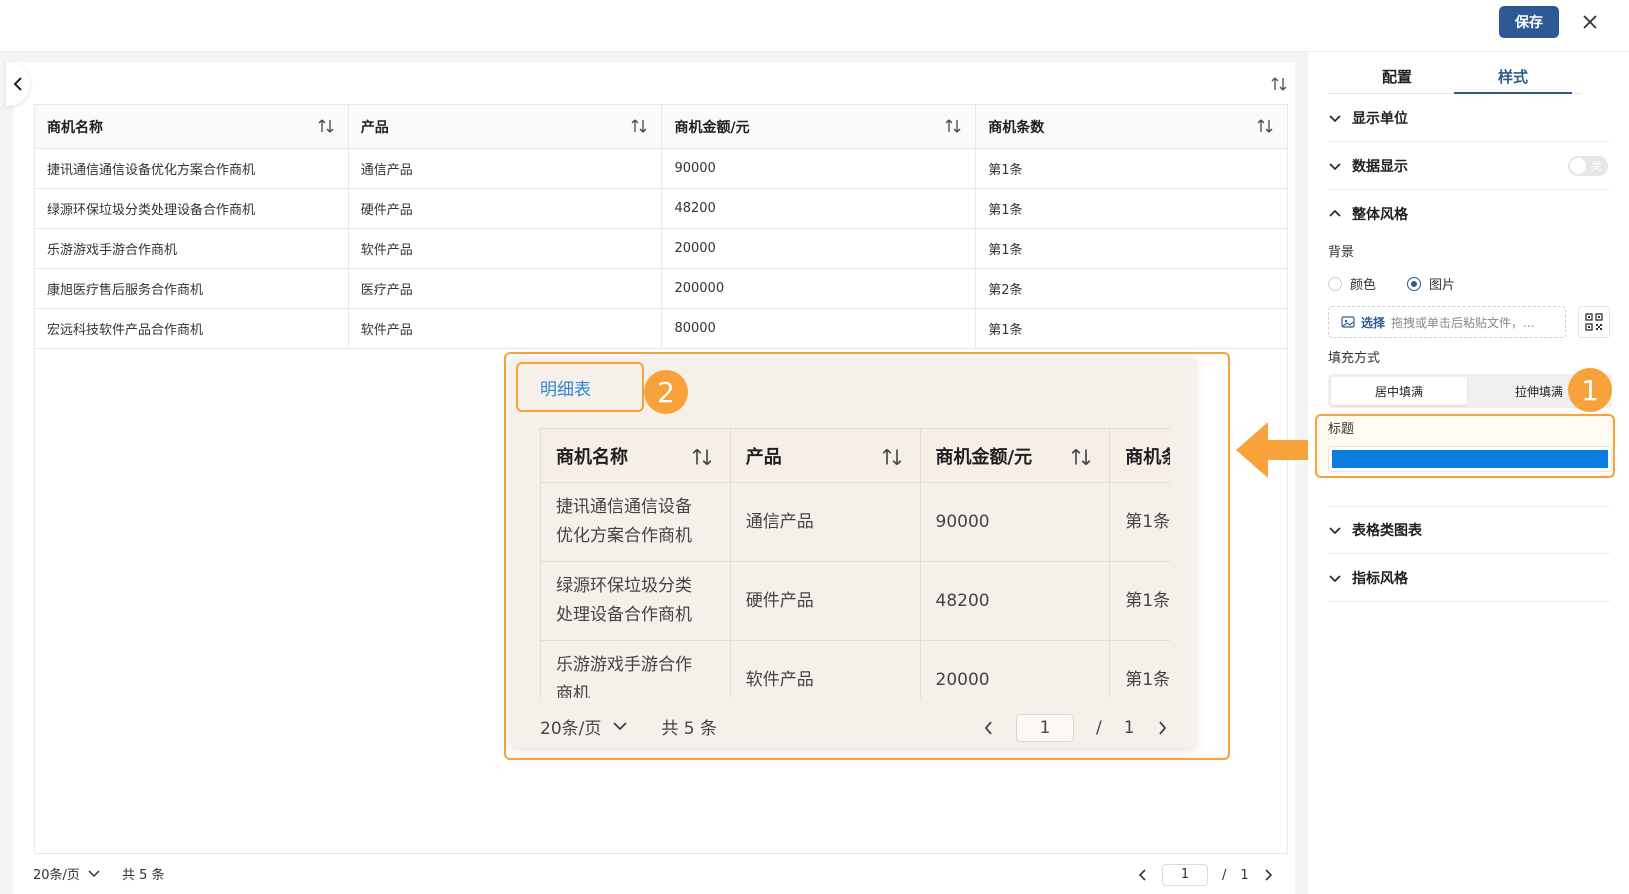 This screenshot has width=1629, height=894. What do you see at coordinates (592, 457) in the screenshot?
I see `column-header-label: 商机名称` at bounding box center [592, 457].